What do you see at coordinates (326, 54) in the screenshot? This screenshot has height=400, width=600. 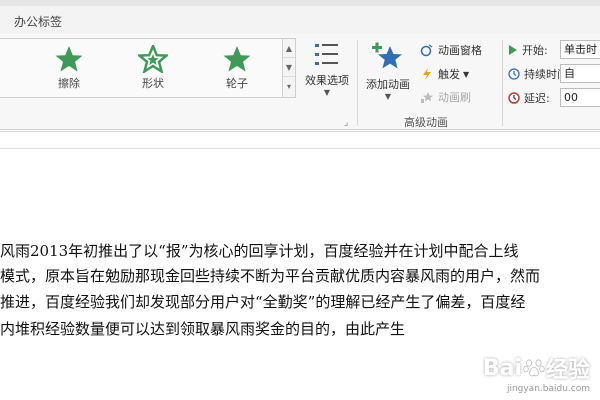 I see `list-options-icon` at bounding box center [326, 54].